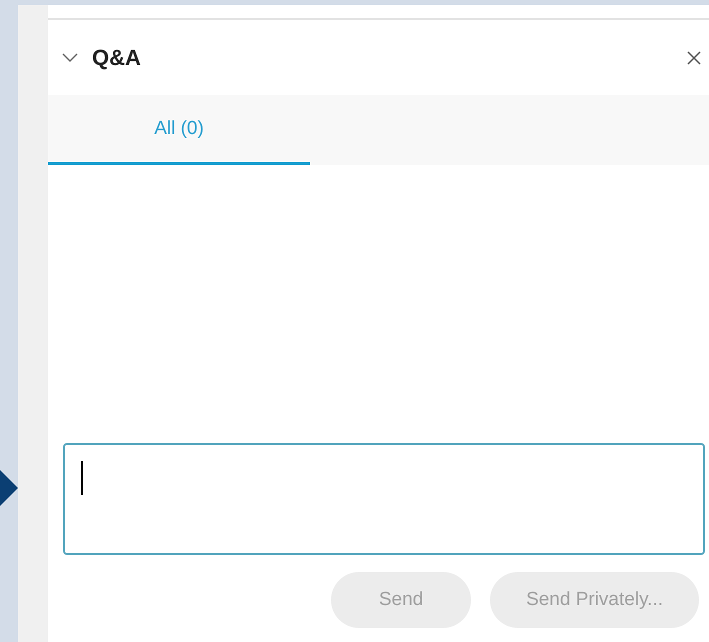 This screenshot has width=709, height=642. I want to click on close-icon, so click(694, 57).